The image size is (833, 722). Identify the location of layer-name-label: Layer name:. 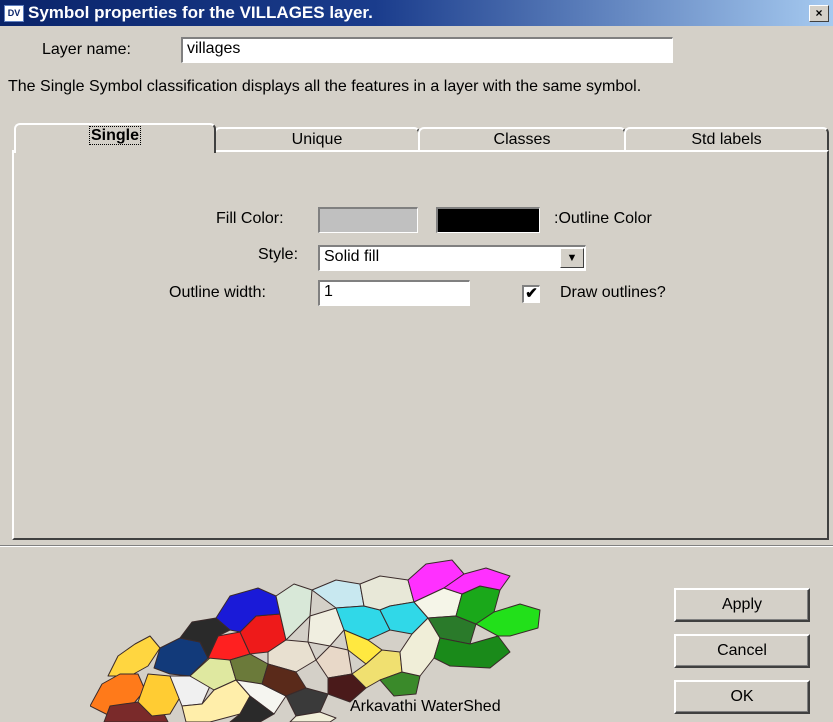
(86, 49).